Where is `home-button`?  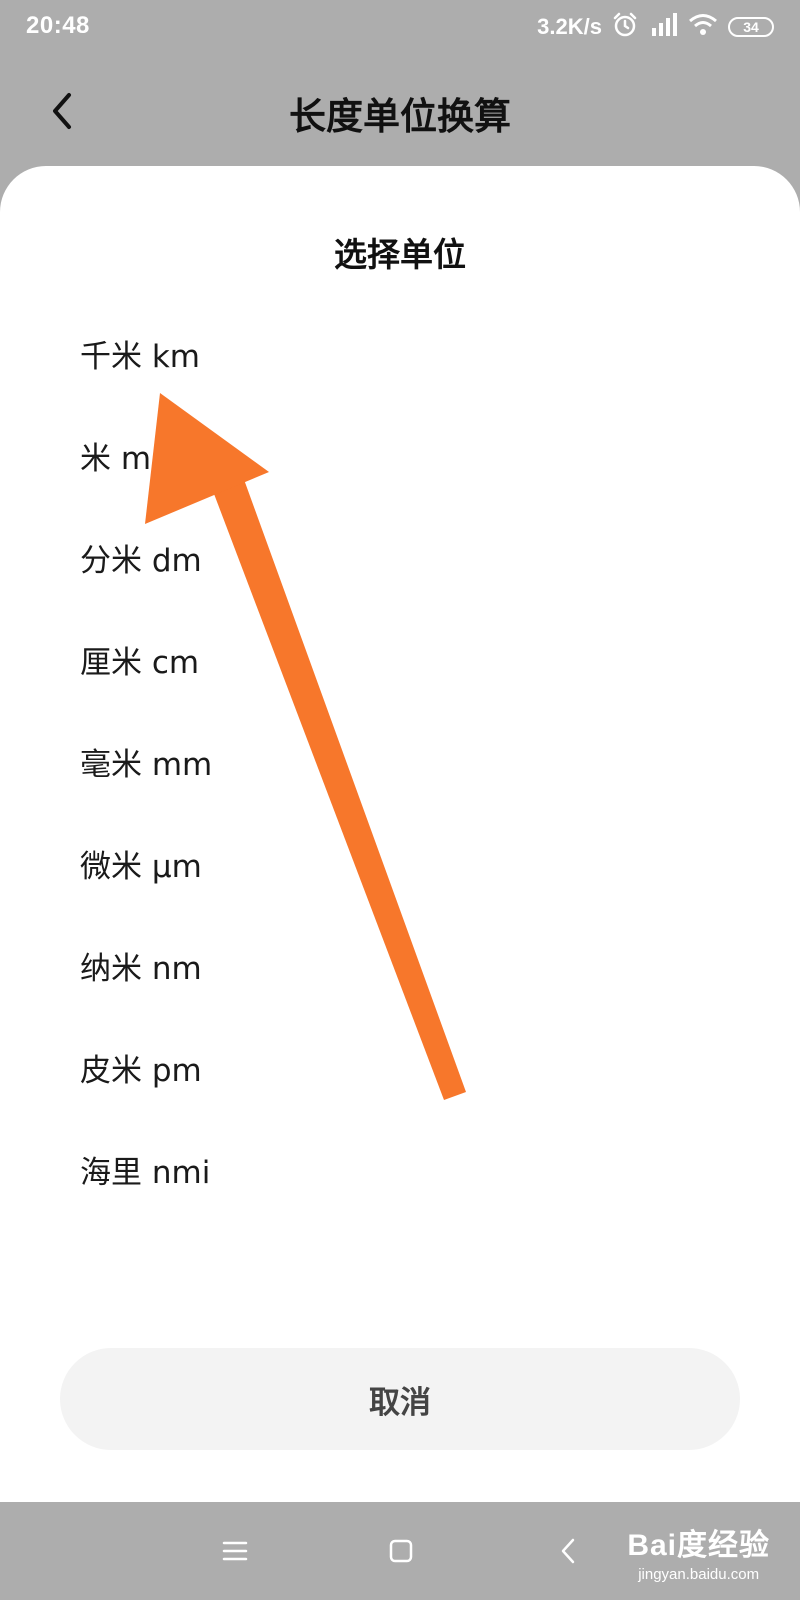
home-button is located at coordinates (401, 1551).